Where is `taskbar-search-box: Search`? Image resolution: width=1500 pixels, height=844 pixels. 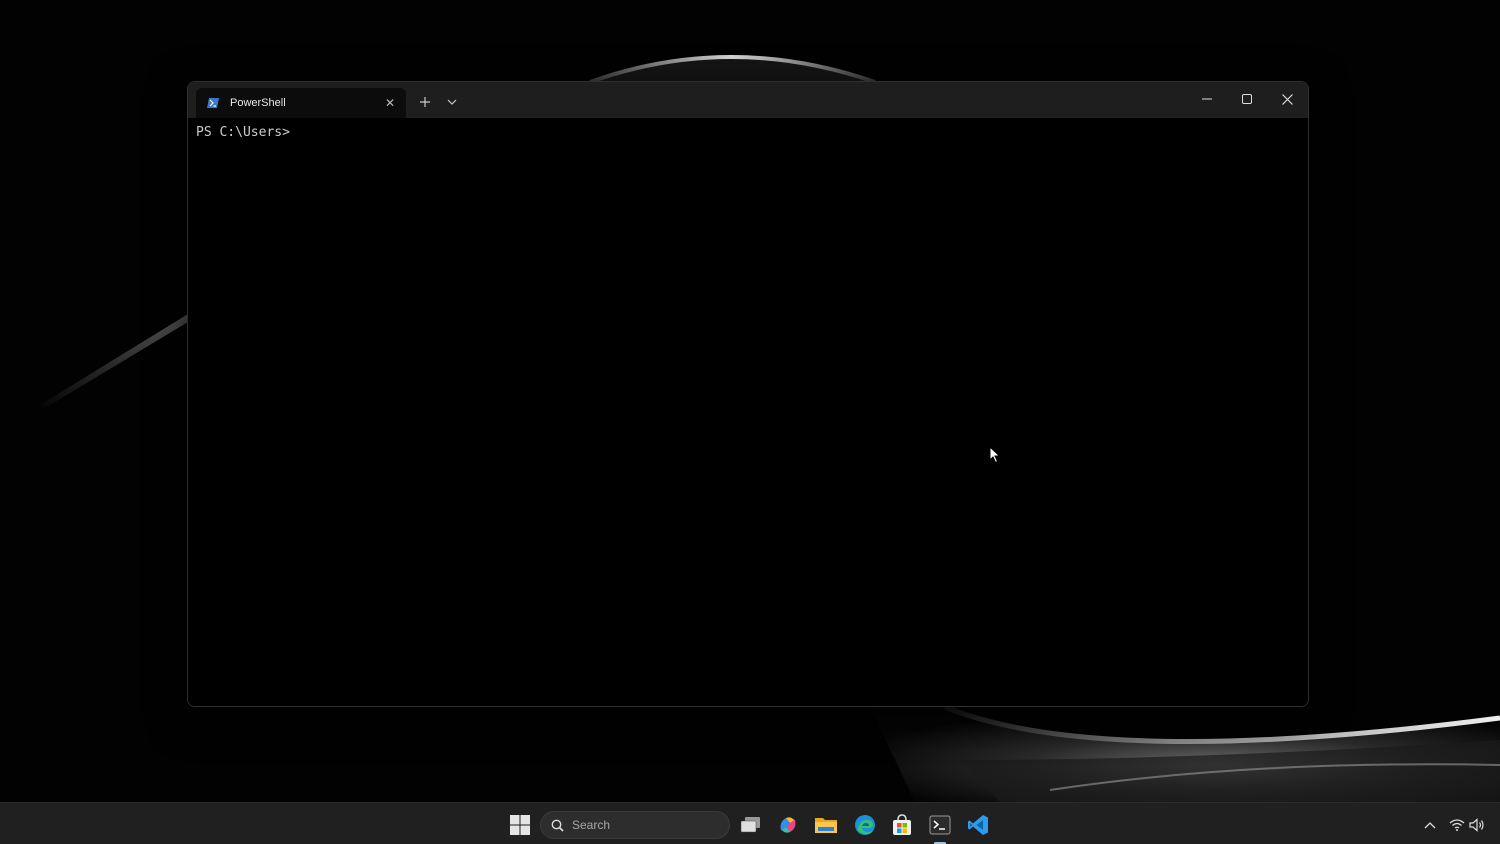 taskbar-search-box: Search is located at coordinates (635, 825).